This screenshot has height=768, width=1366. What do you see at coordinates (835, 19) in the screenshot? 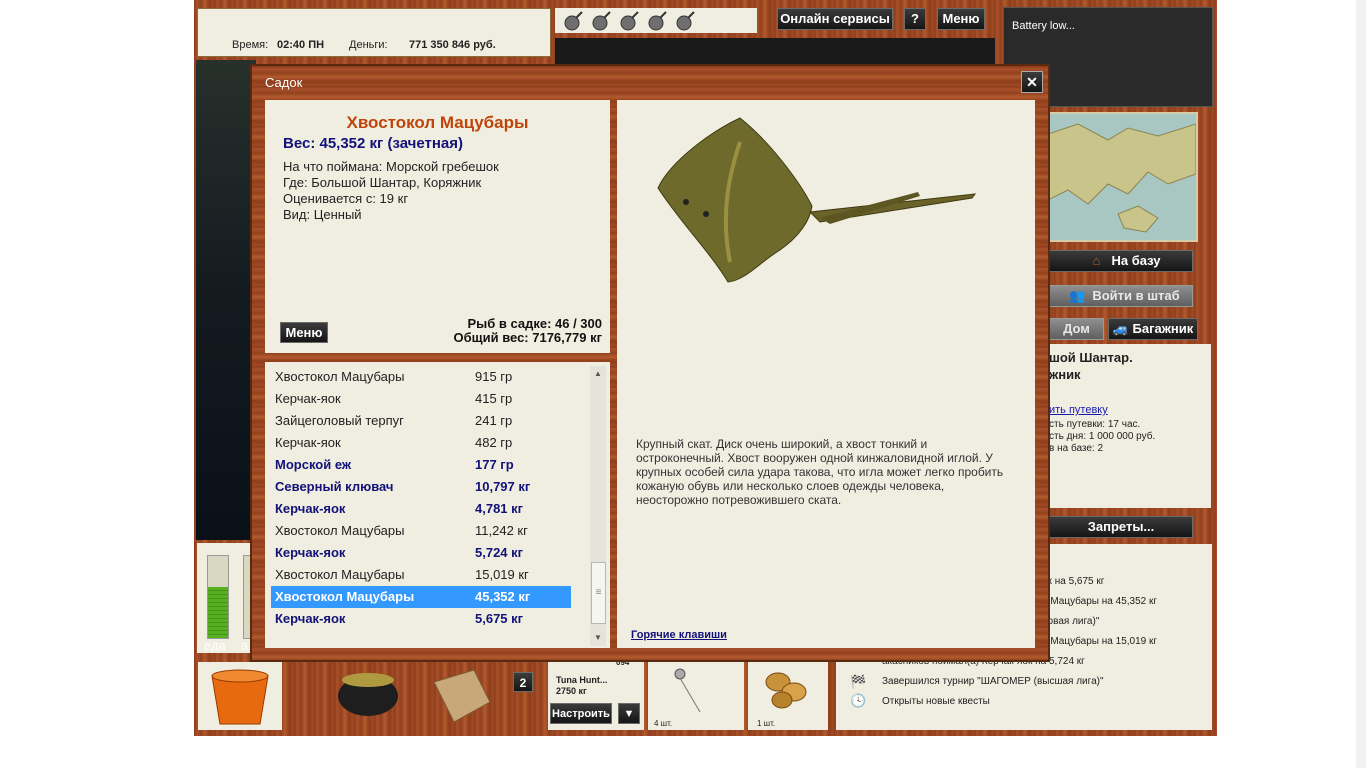
I see `online-services-button: Онлайн сервисы` at bounding box center [835, 19].